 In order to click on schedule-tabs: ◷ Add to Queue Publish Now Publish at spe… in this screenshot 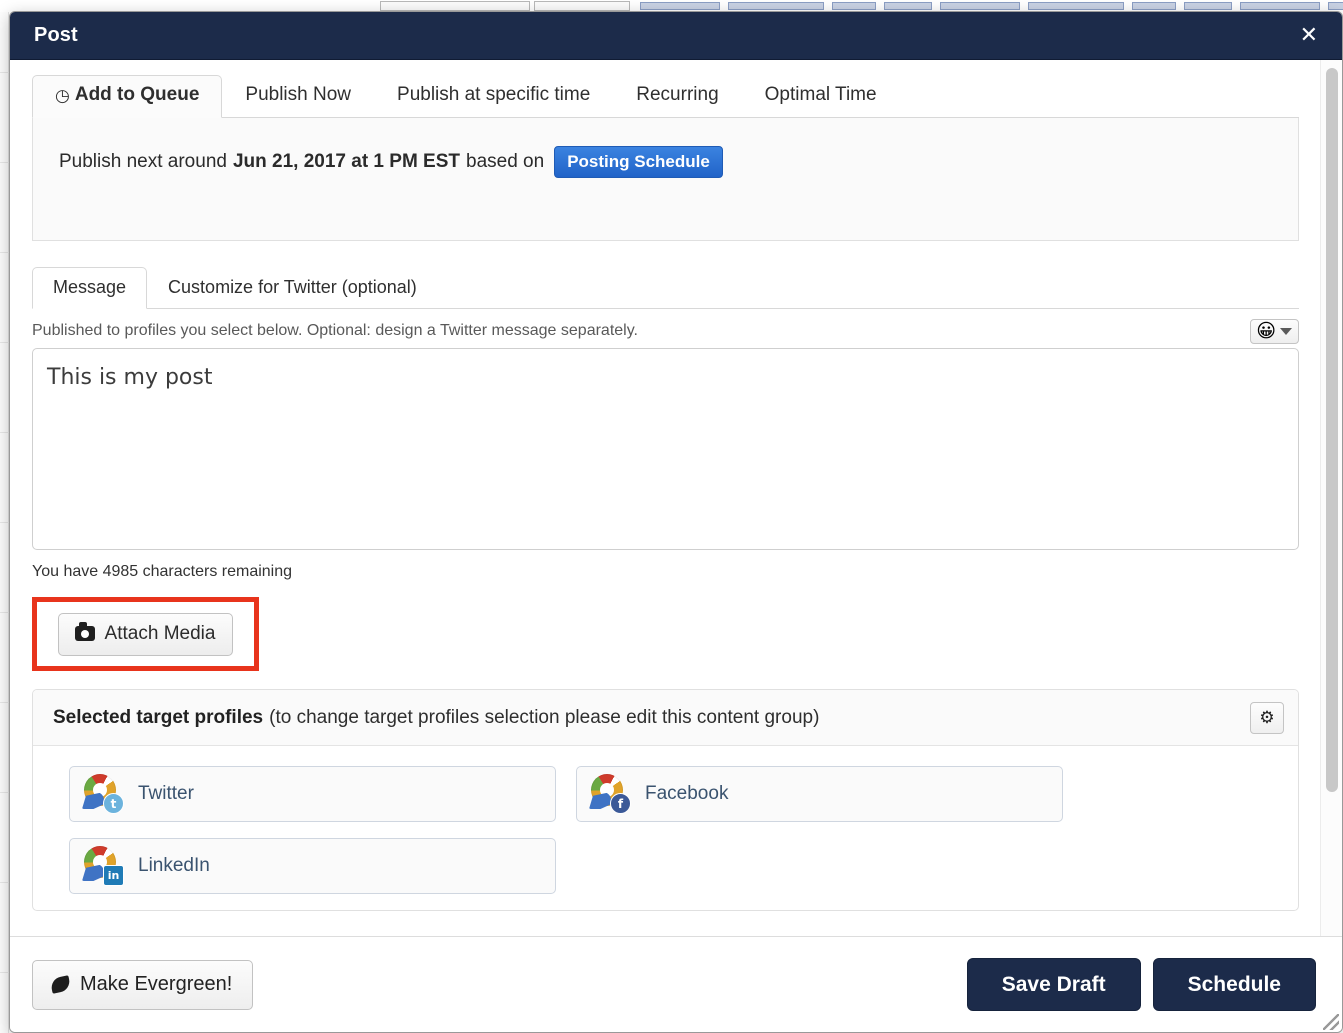, I will do `click(665, 96)`.